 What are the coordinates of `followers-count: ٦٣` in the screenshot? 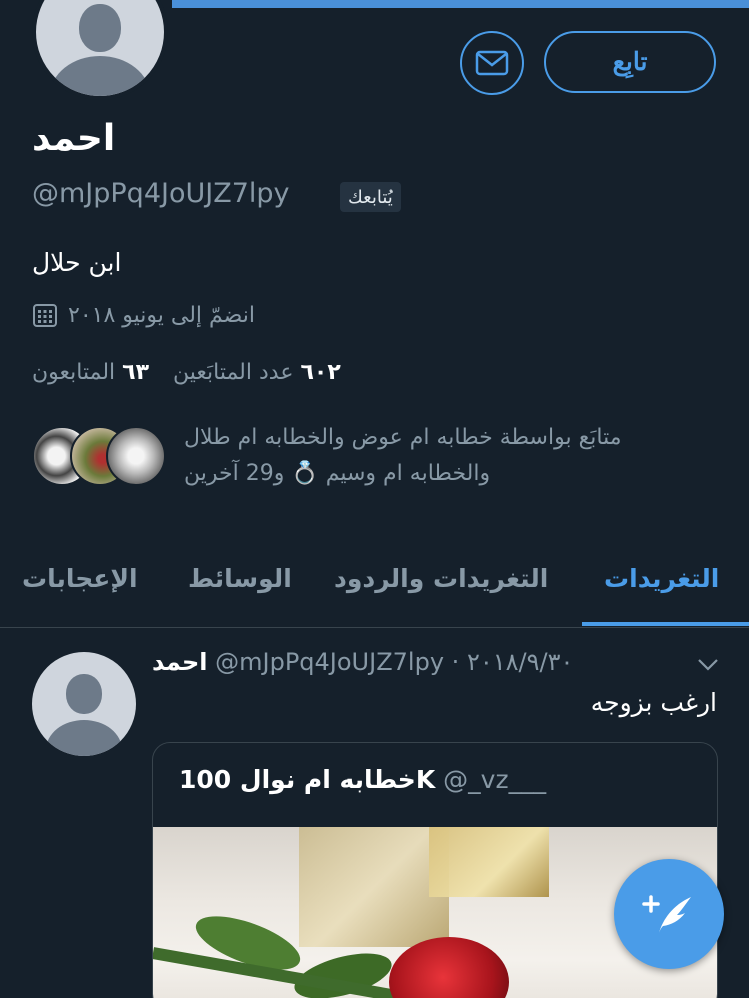 It's located at (135, 372).